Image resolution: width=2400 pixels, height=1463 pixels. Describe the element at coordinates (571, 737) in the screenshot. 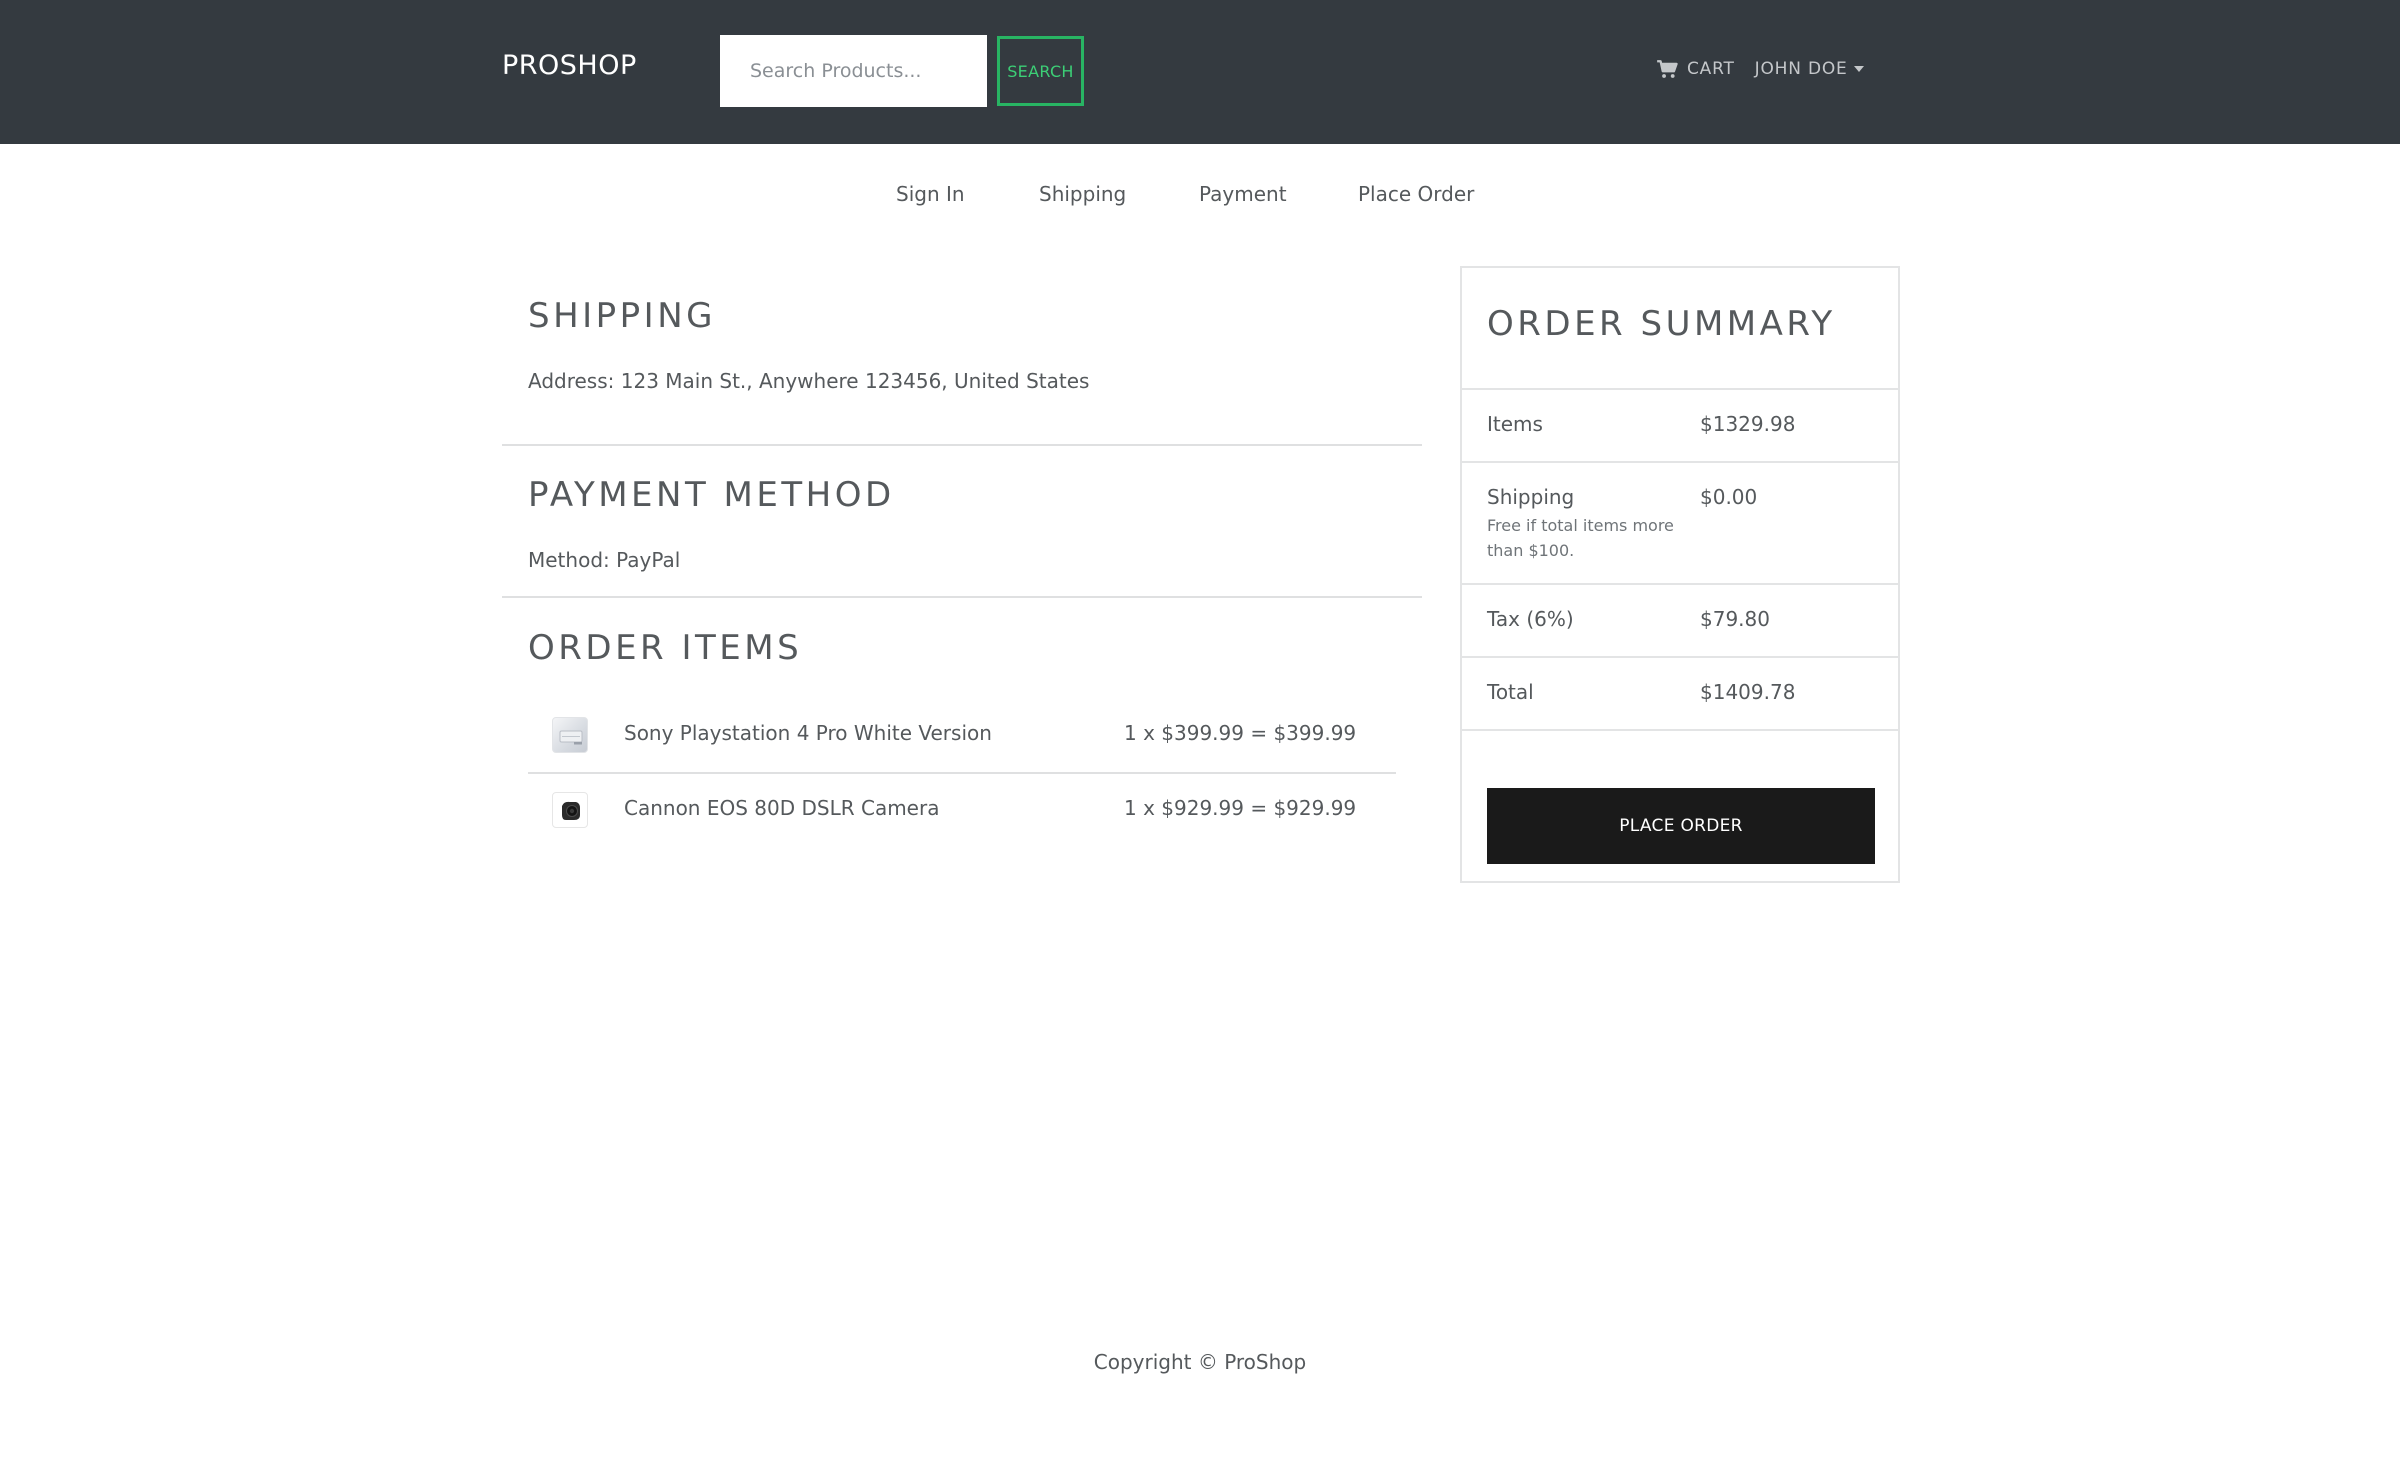

I see `playstation-image` at that location.